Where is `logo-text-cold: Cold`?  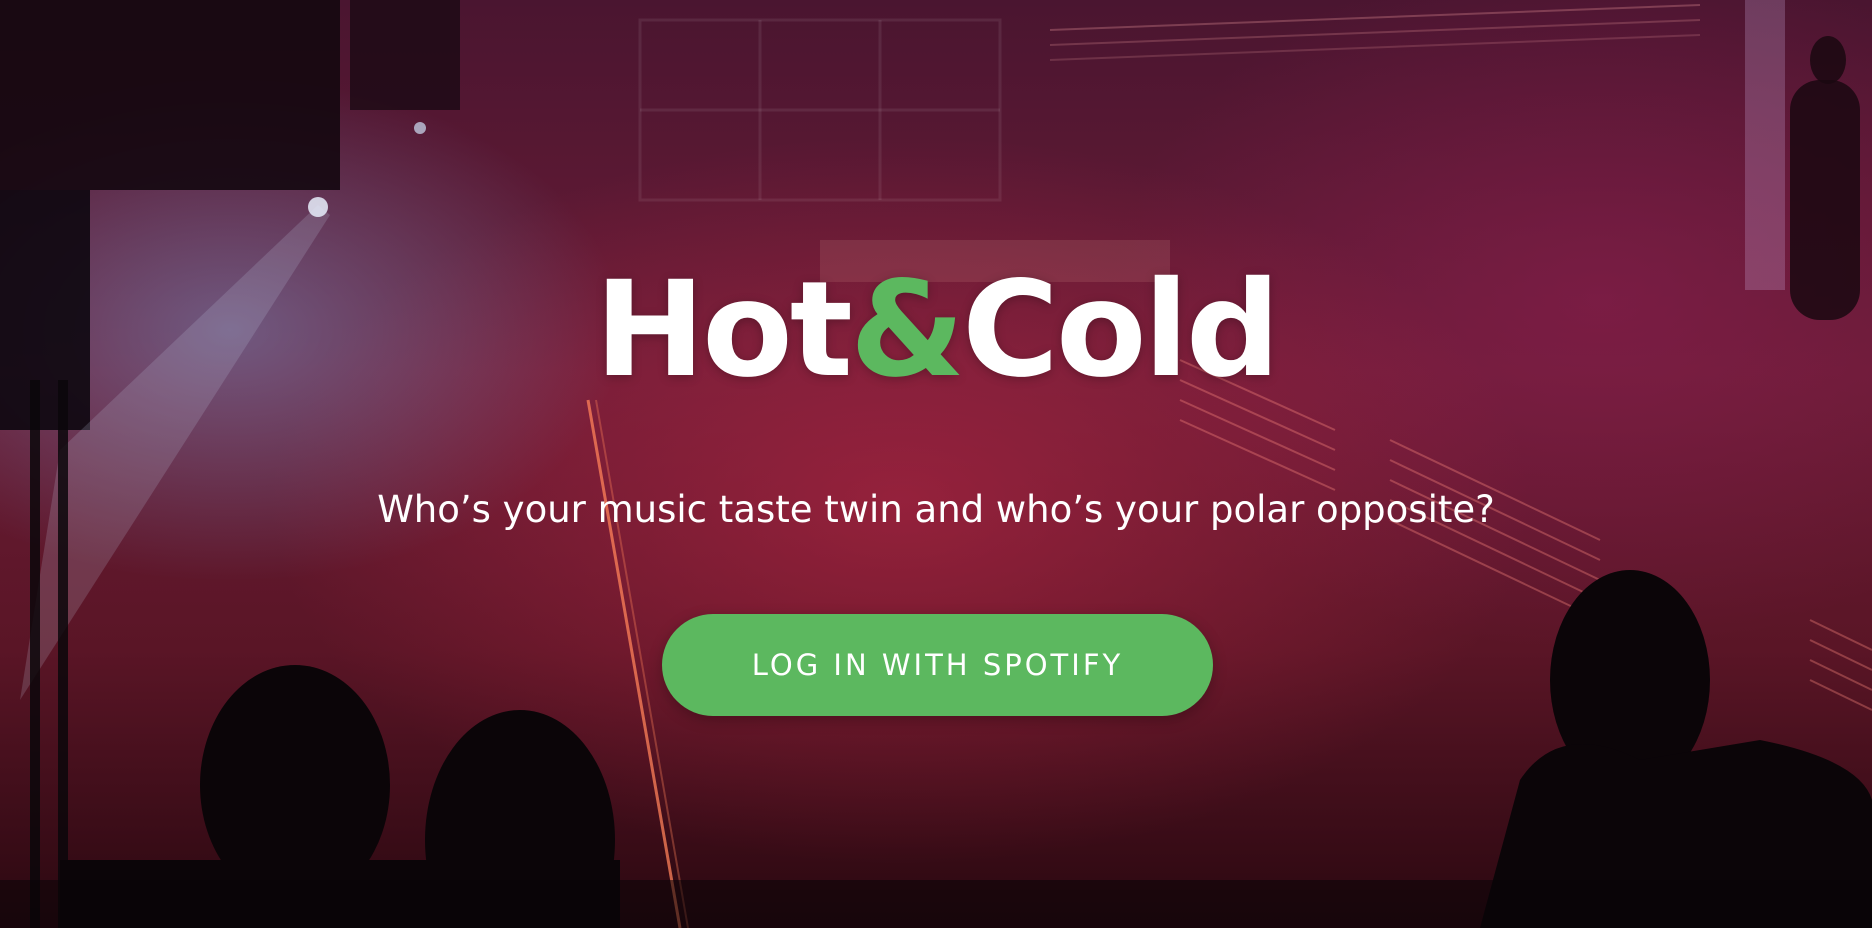 logo-text-cold: Cold is located at coordinates (1121, 330).